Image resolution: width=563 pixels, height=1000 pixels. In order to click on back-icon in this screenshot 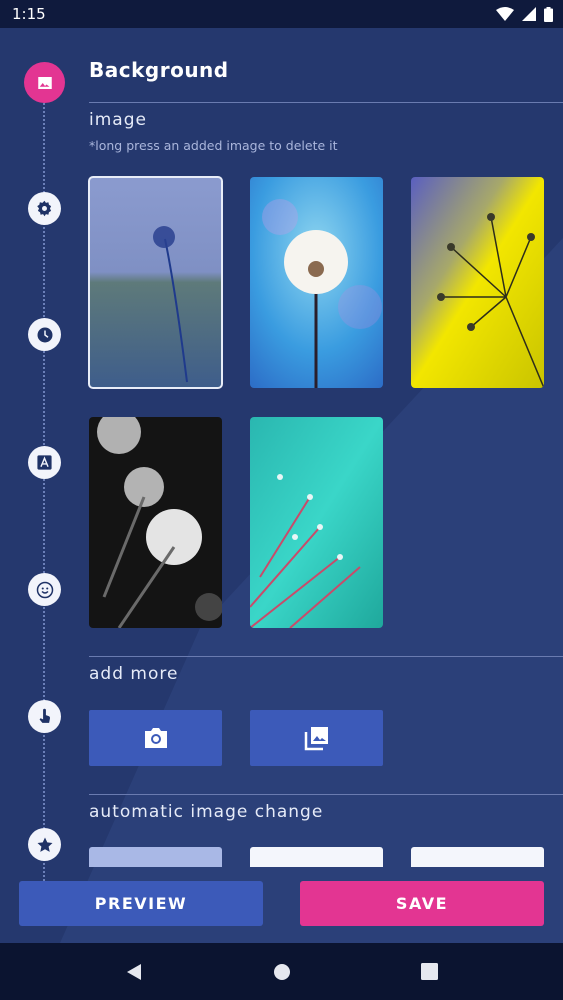, I will do `click(134, 972)`.